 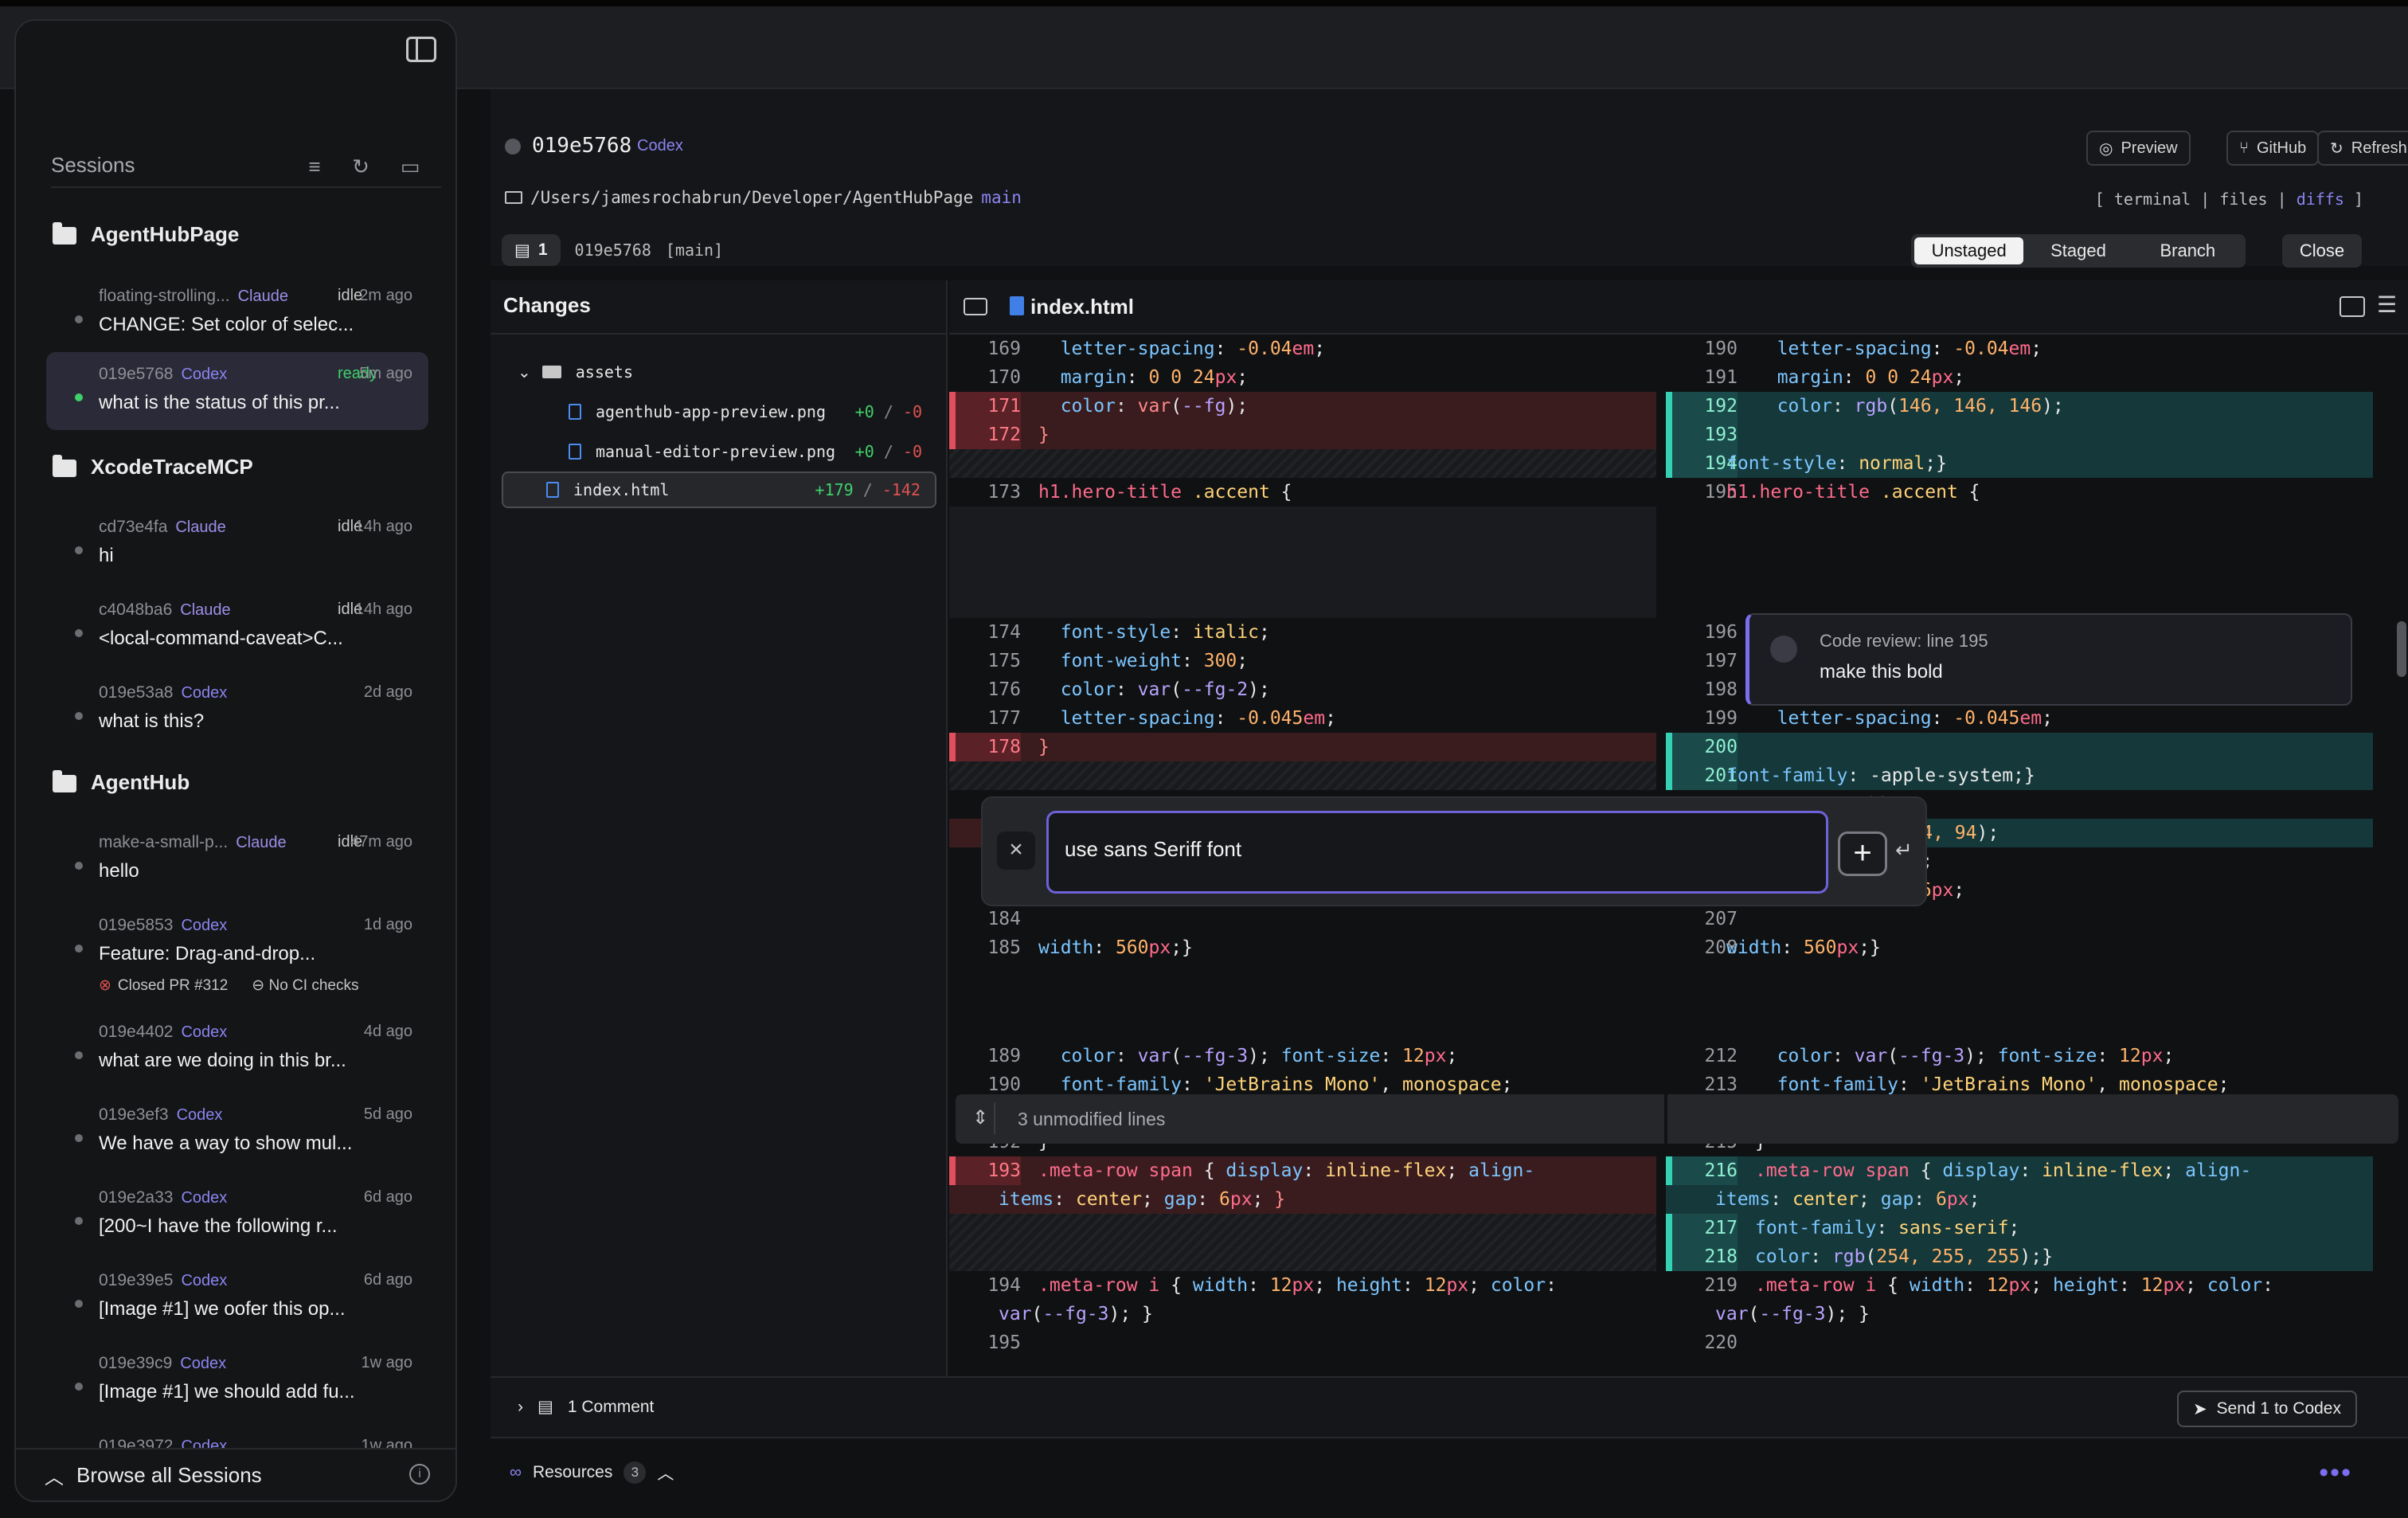 I want to click on expand-unmodified-lines: ⇕ 3 unmodified lines, so click(x=1677, y=1119).